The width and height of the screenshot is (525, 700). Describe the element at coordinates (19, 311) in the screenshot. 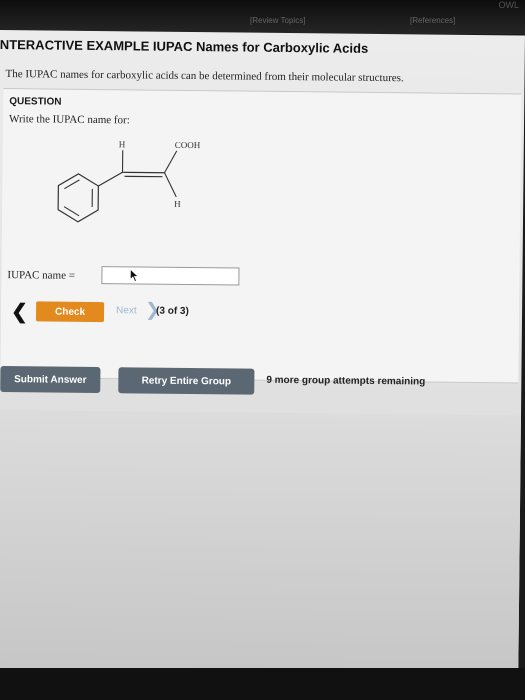

I see `back-chevron-icon: ❮` at that location.